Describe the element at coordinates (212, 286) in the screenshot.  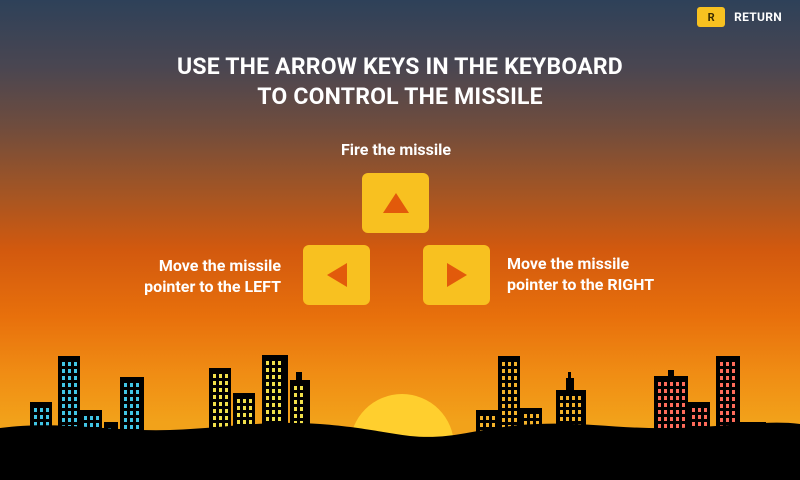
I see `move-left-caption-line2: pointer to the LEFT` at that location.